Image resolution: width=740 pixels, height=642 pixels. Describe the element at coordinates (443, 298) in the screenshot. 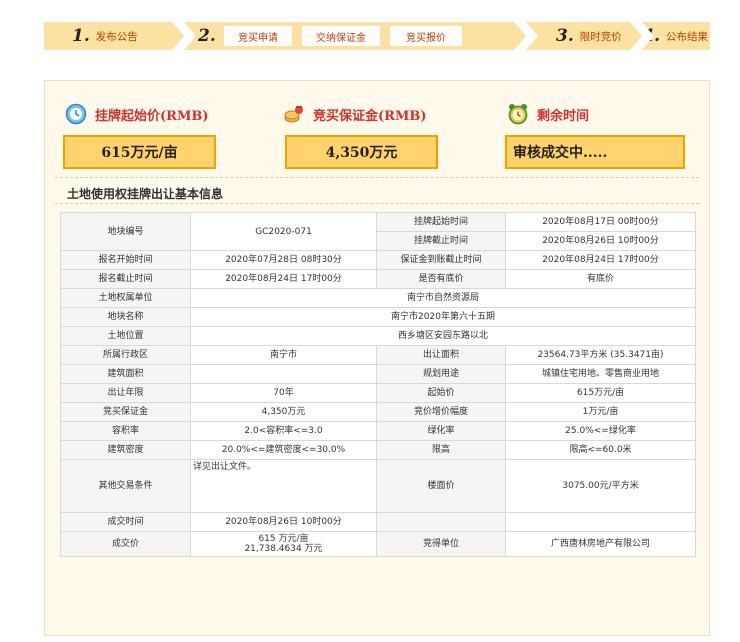

I see `table-cell: 南宁市自然资源局` at that location.